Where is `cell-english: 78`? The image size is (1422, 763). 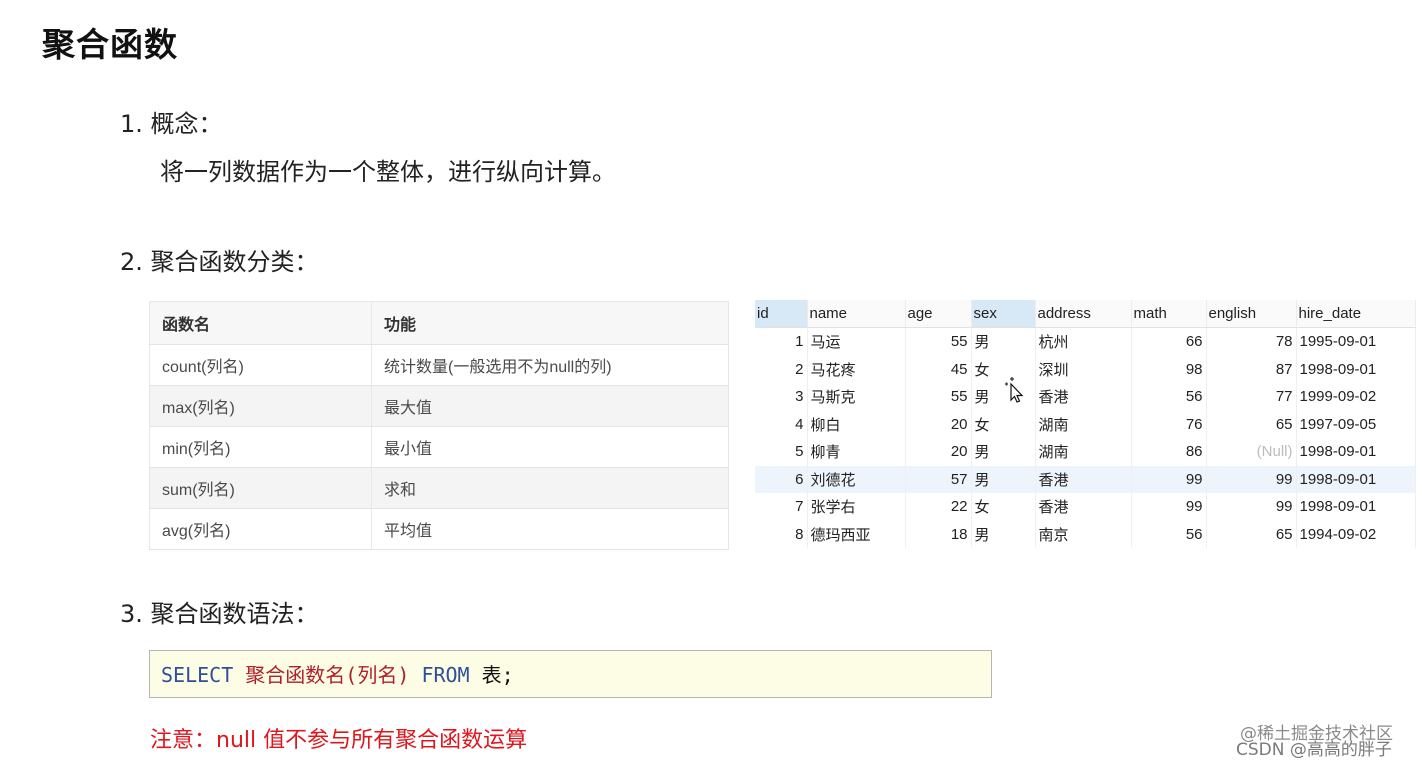
cell-english: 78 is located at coordinates (1251, 341).